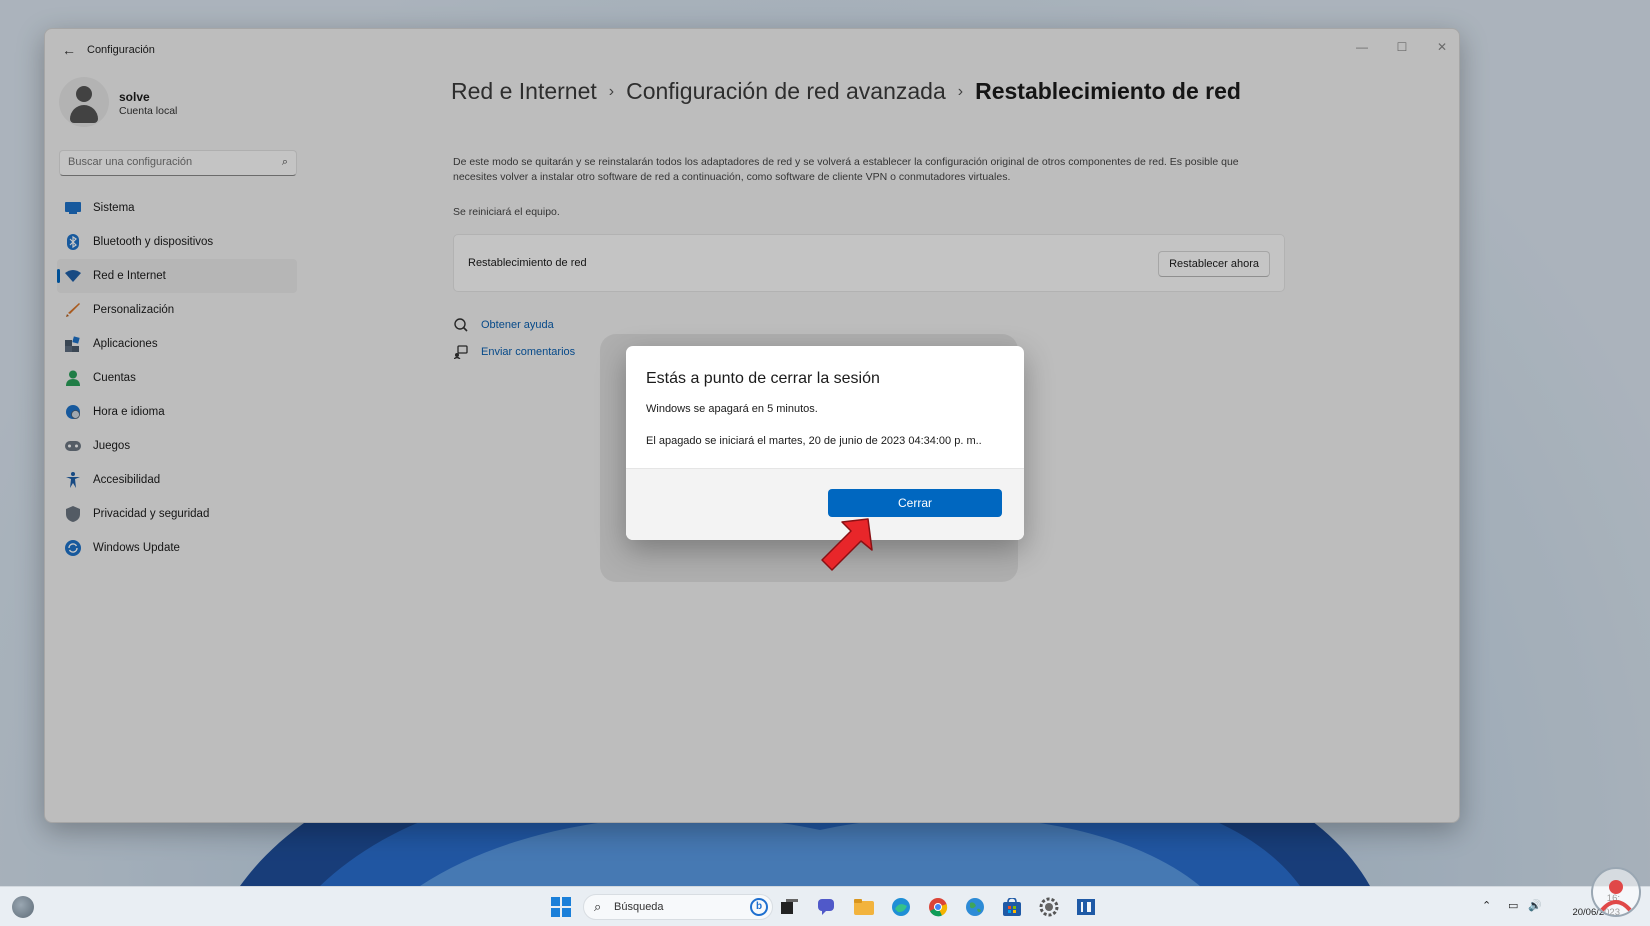  What do you see at coordinates (915, 503) in the screenshot?
I see `close-dialog-button: Cerrar` at bounding box center [915, 503].